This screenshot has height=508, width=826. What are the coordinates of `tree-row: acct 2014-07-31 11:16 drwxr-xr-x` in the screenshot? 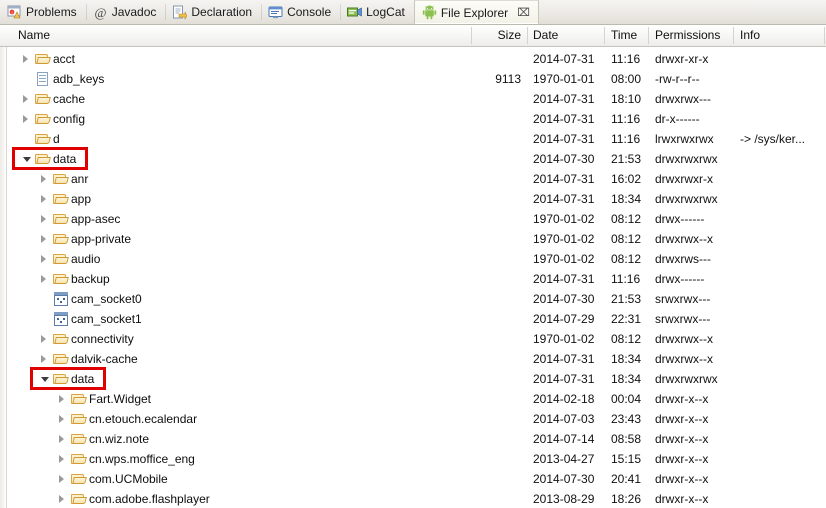 It's located at (413, 59).